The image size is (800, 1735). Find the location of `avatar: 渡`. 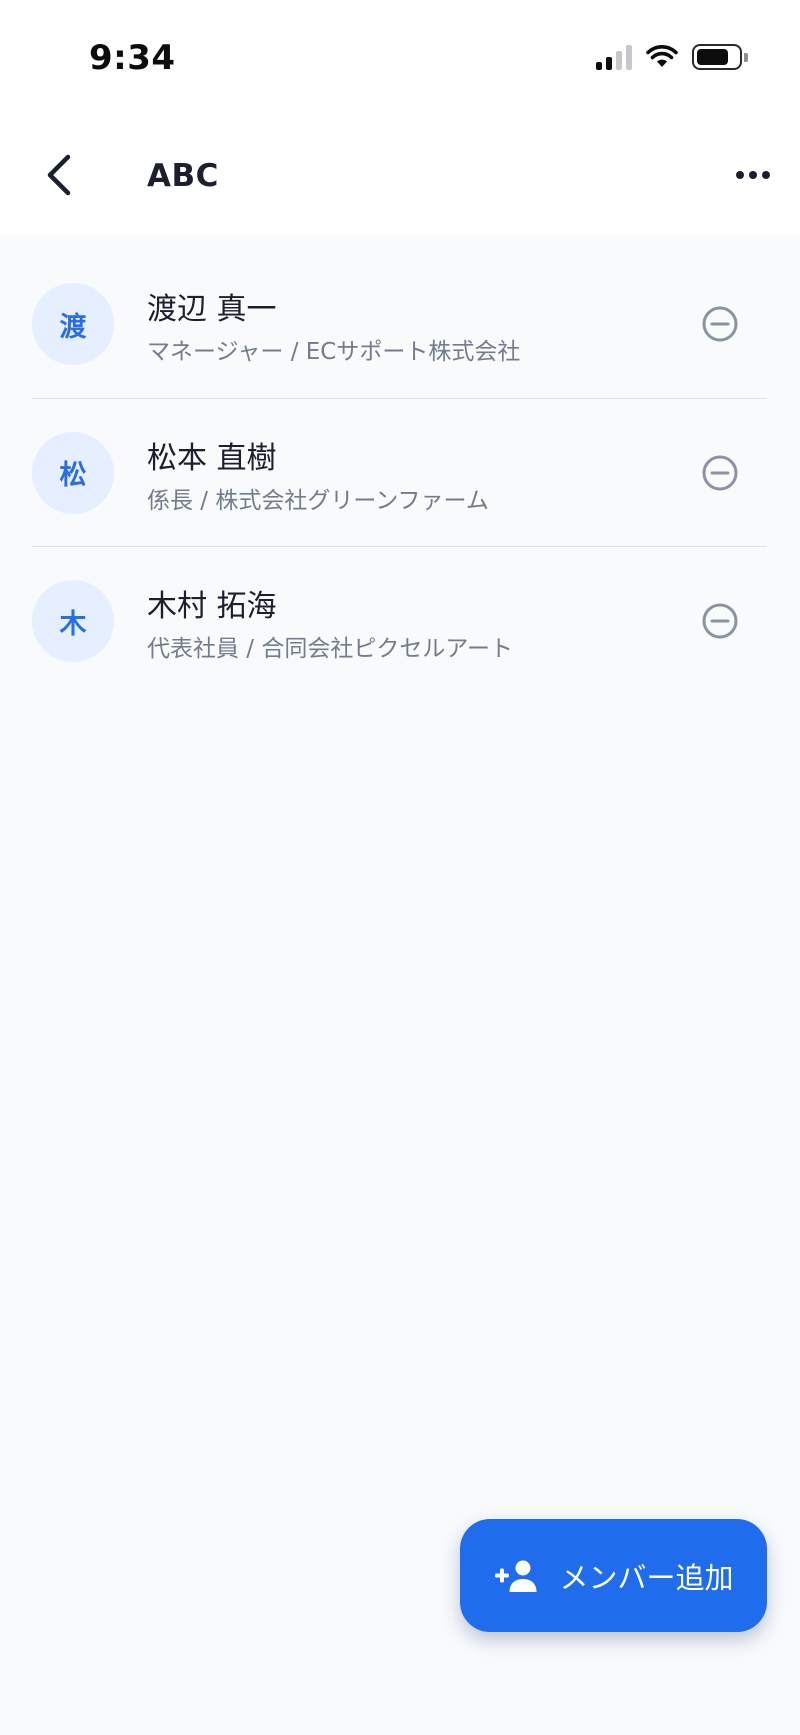

avatar: 渡 is located at coordinates (73, 324).